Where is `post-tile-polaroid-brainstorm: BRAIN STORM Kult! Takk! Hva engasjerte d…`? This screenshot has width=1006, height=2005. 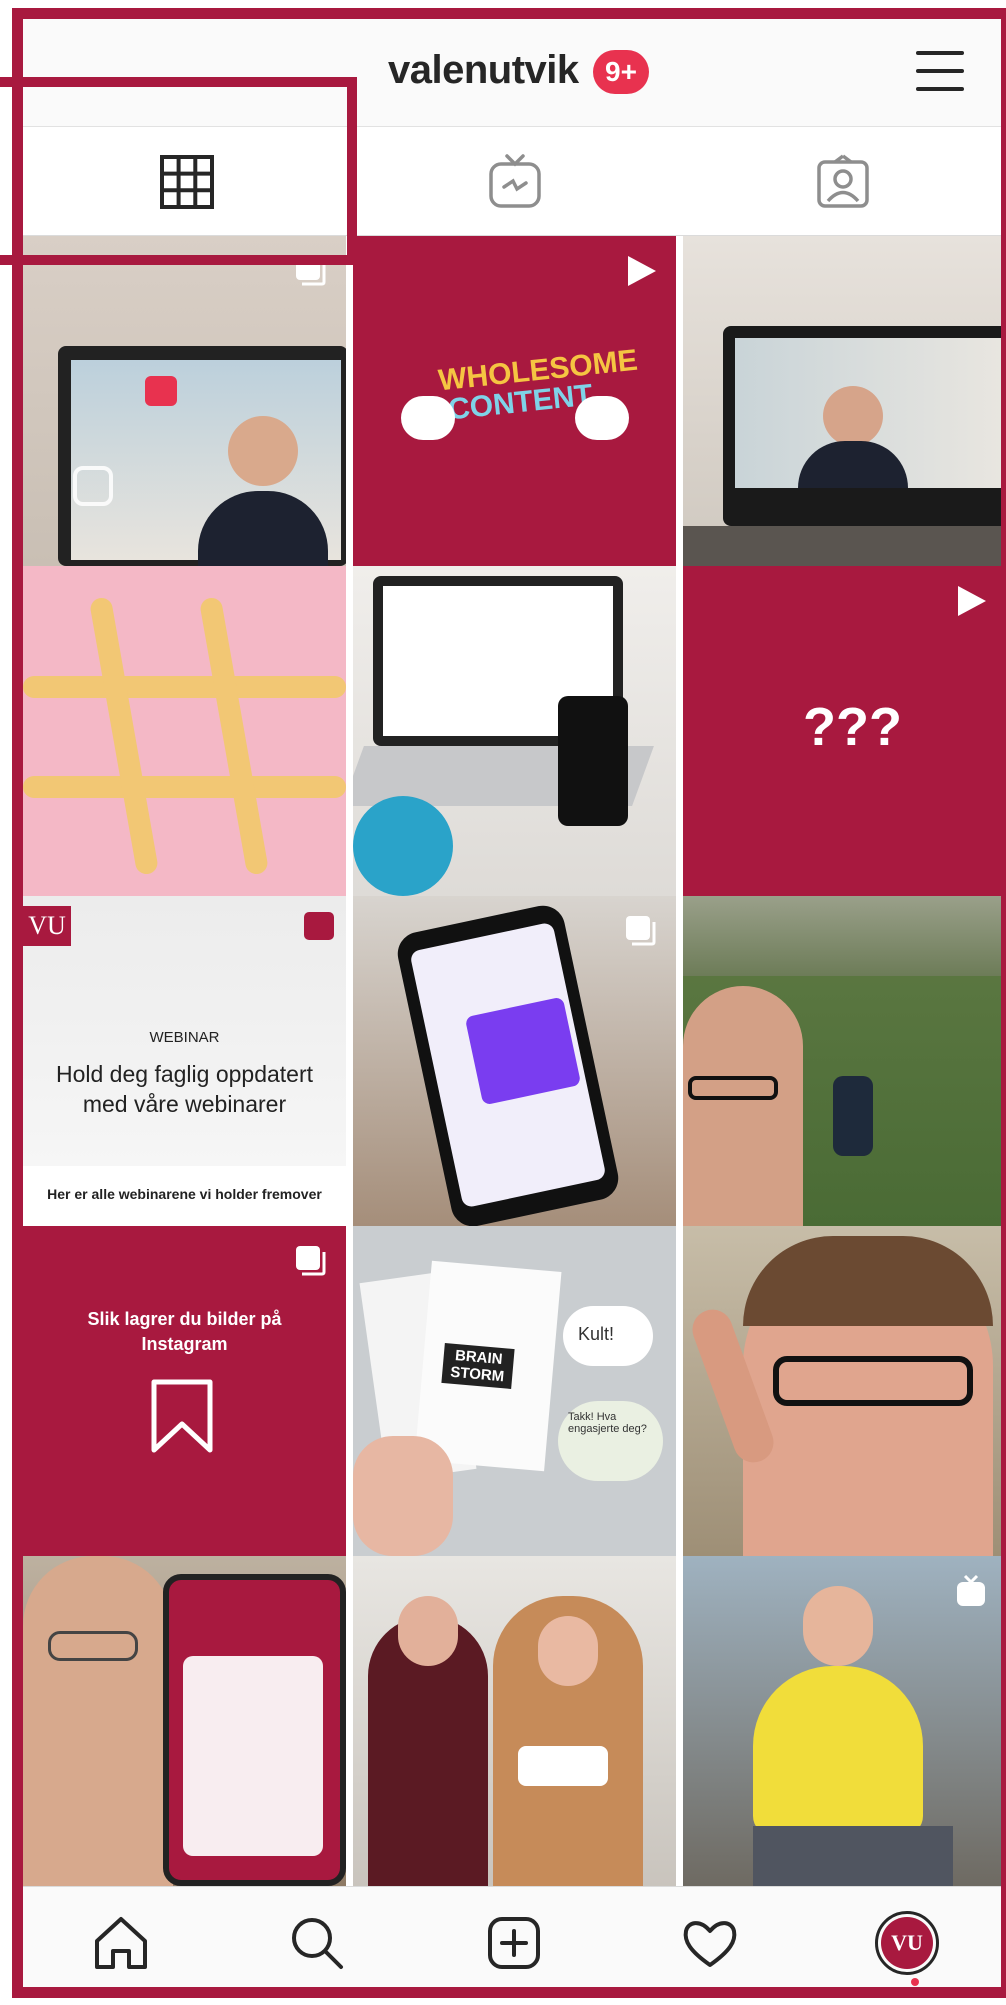 post-tile-polaroid-brainstorm: BRAIN STORM Kult! Takk! Hva engasjerte d… is located at coordinates (514, 1391).